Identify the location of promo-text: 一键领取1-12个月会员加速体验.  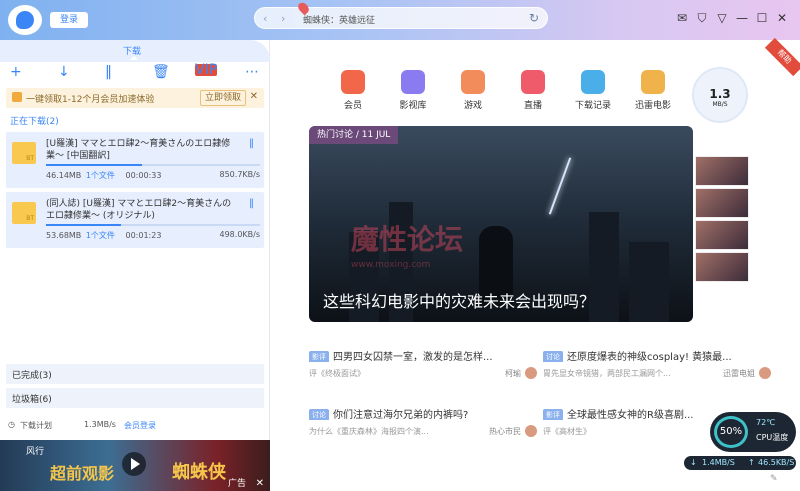
(90, 100).